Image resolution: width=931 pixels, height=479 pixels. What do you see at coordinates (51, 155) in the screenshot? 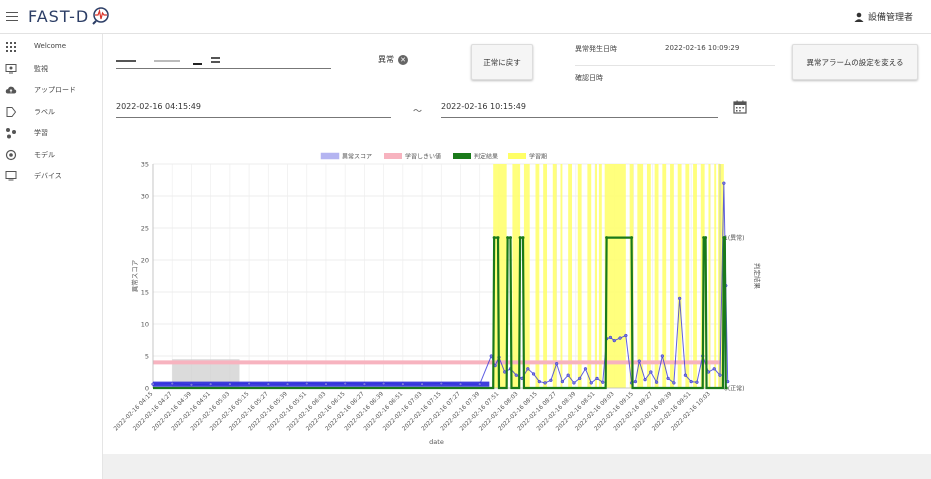
I see `sidebar-item-model: モデル` at bounding box center [51, 155].